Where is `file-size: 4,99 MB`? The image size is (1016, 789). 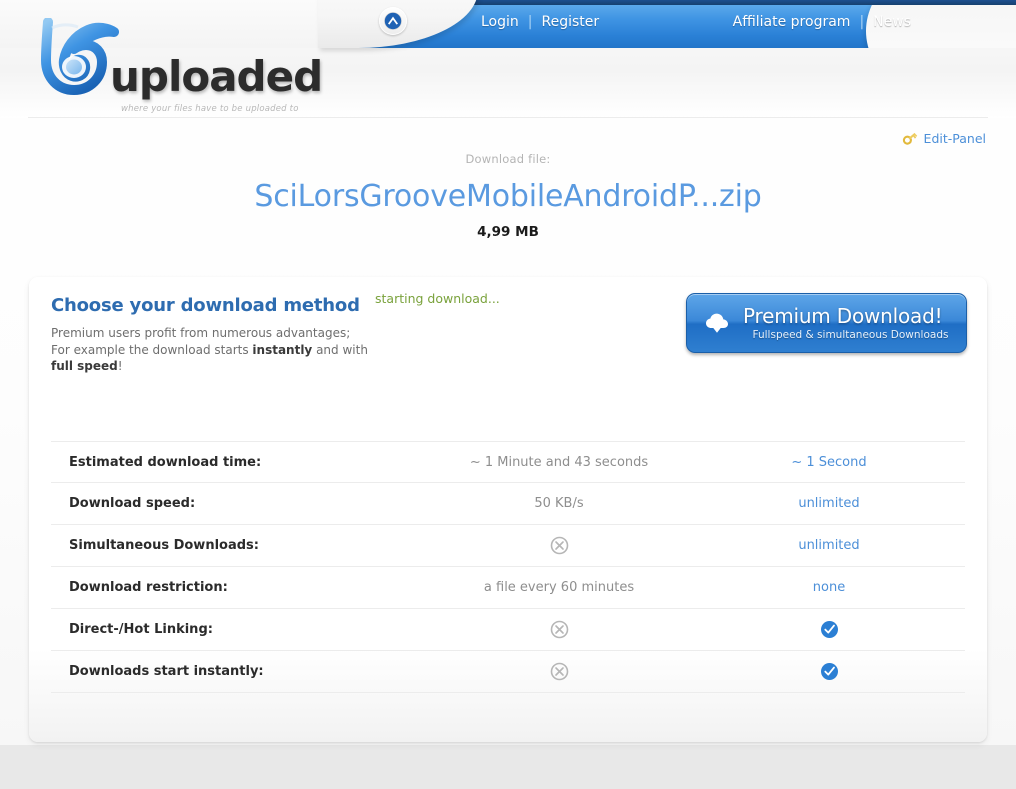
file-size: 4,99 MB is located at coordinates (508, 232).